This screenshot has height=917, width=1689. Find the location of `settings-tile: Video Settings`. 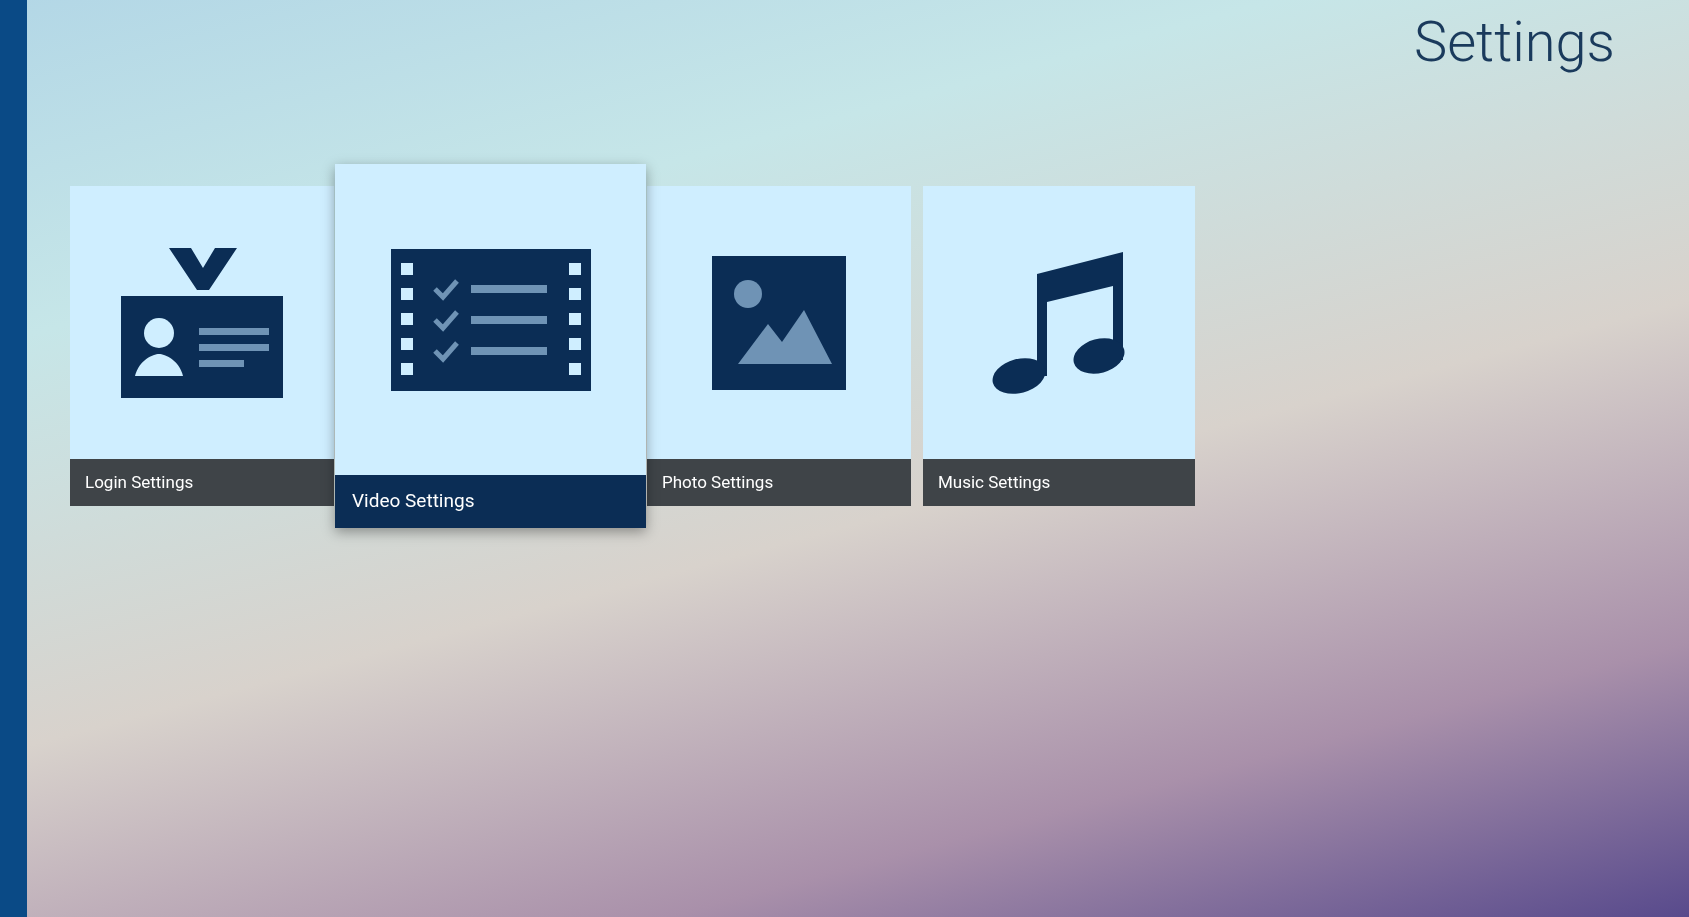

settings-tile: Video Settings is located at coordinates (490, 346).